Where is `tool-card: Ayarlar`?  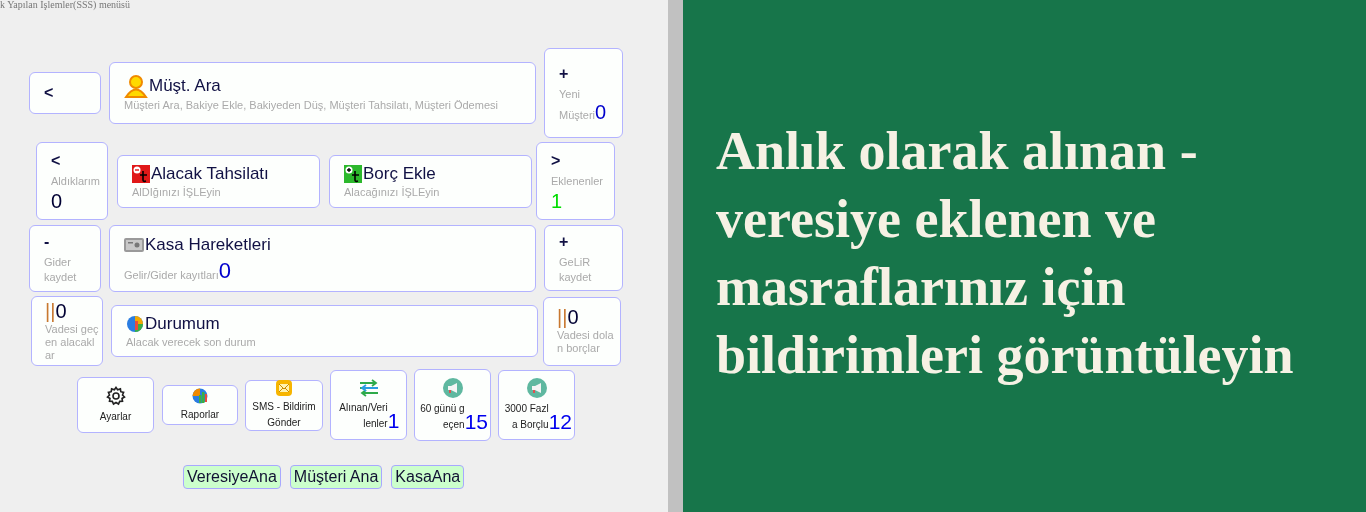 tool-card: Ayarlar is located at coordinates (115, 405).